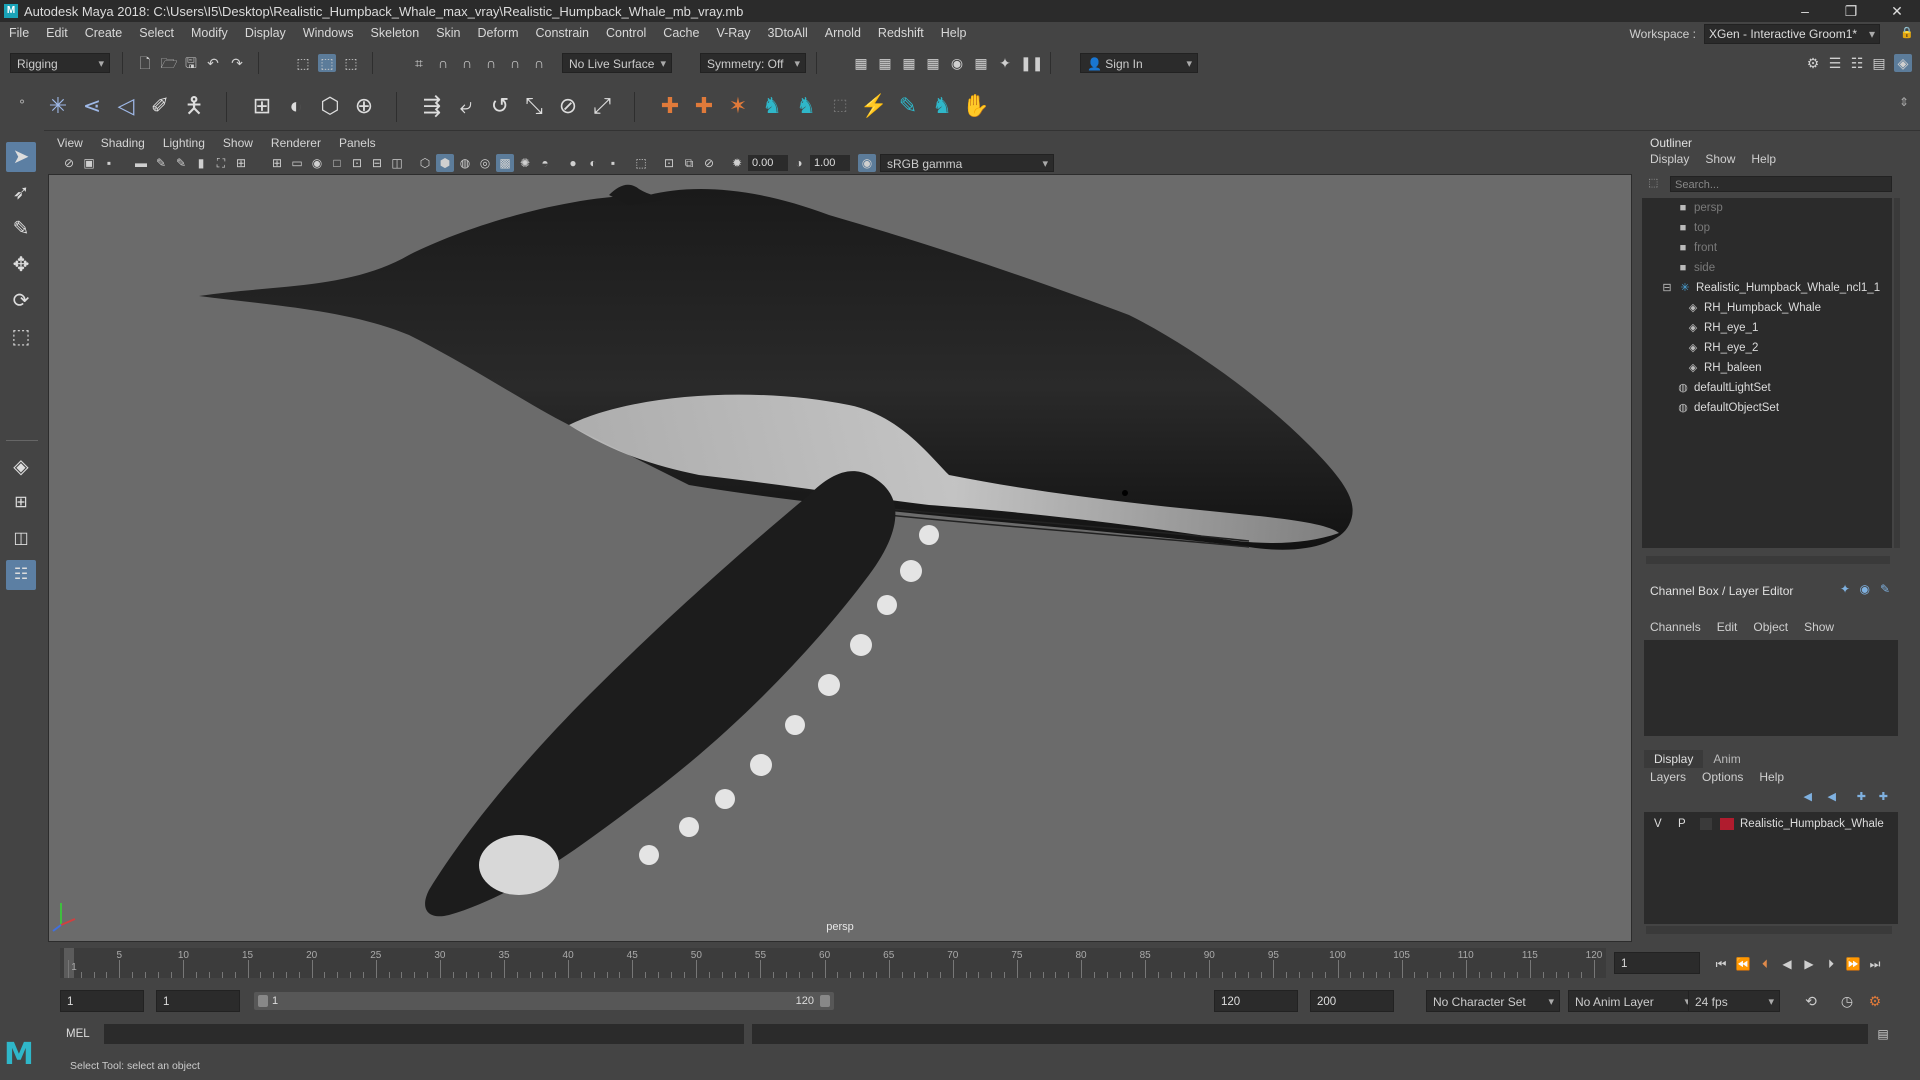 The height and width of the screenshot is (1080, 1920). I want to click on hypershade-icon: ◉, so click(957, 63).